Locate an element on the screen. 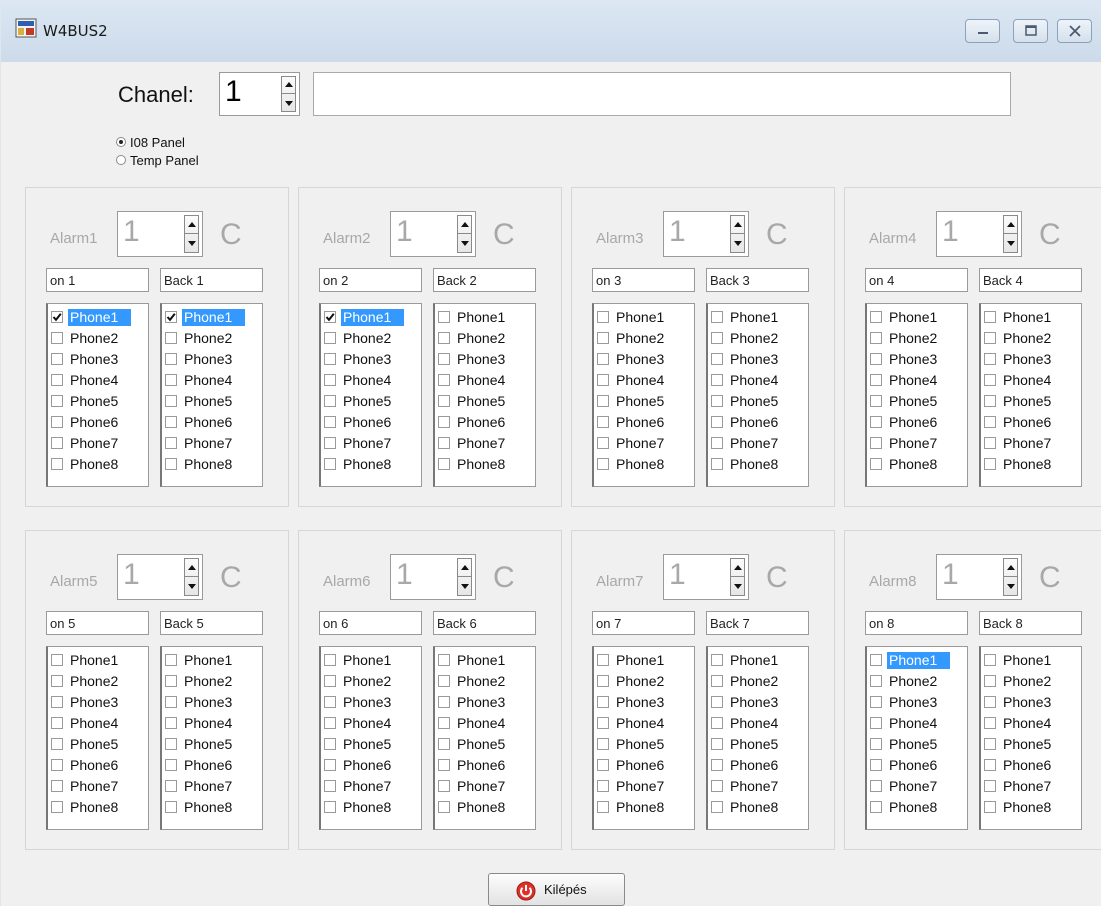 The height and width of the screenshot is (906, 1101). back-message-field: Back 3 is located at coordinates (757, 280).